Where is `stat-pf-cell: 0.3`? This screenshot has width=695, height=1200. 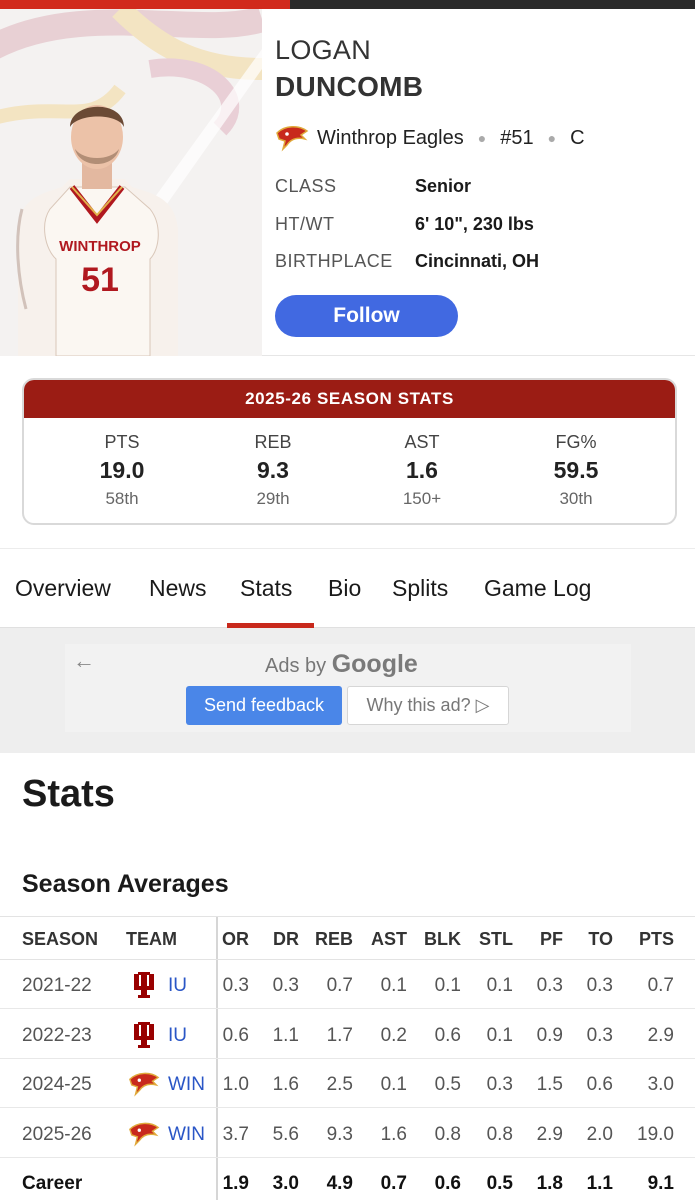 stat-pf-cell: 0.3 is located at coordinates (549, 985).